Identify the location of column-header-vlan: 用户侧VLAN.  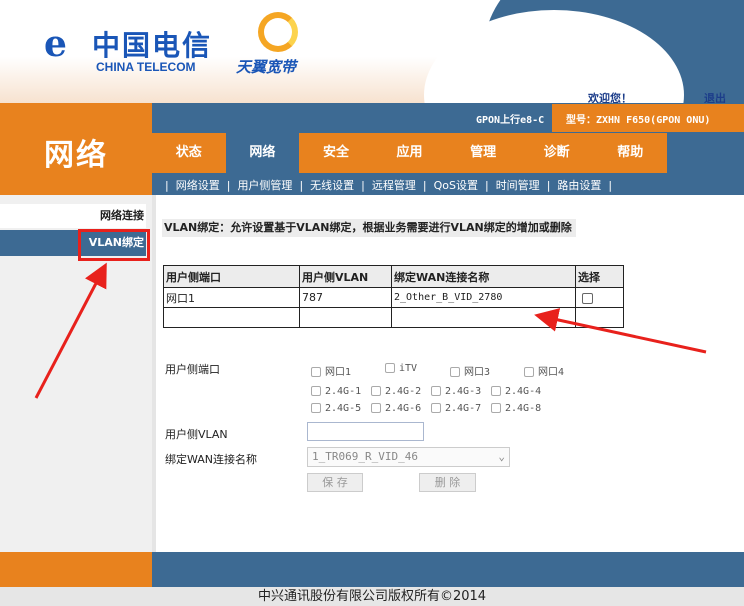
(345, 276).